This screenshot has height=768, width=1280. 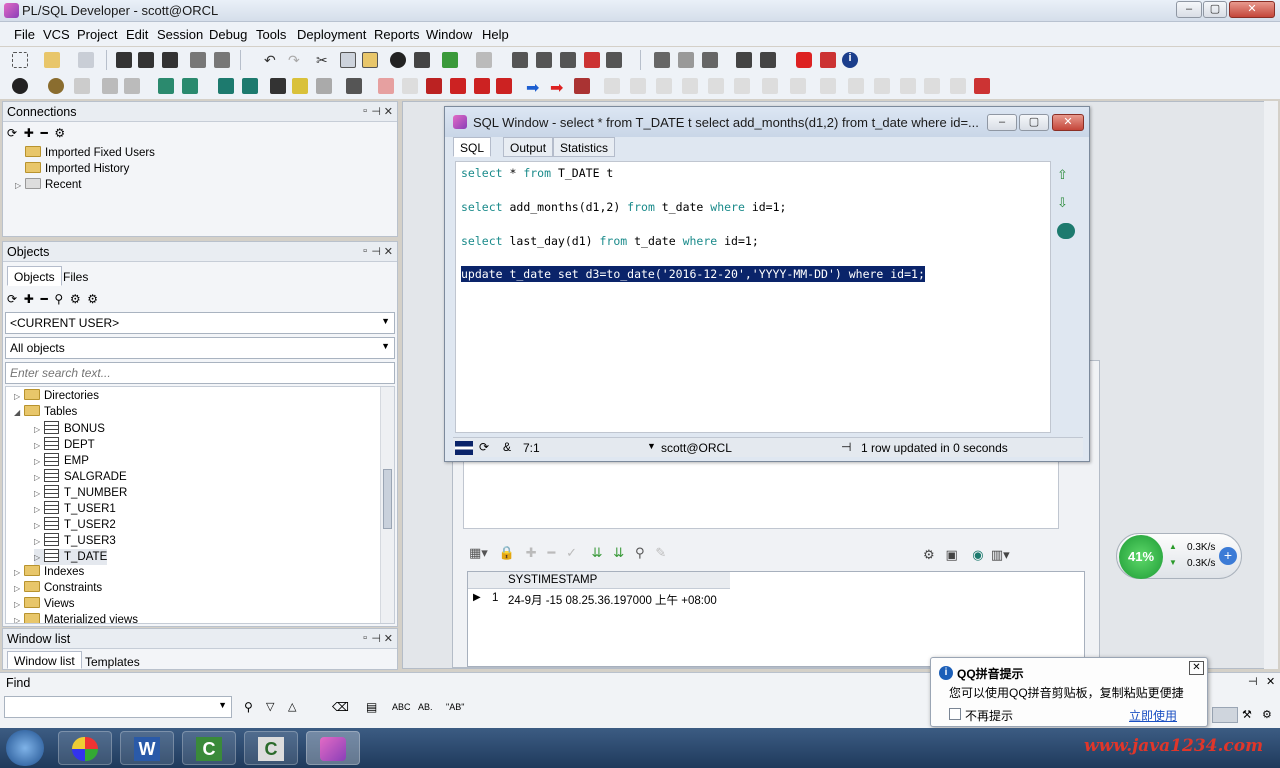 I want to click on db2-icon, so click(x=250, y=86).